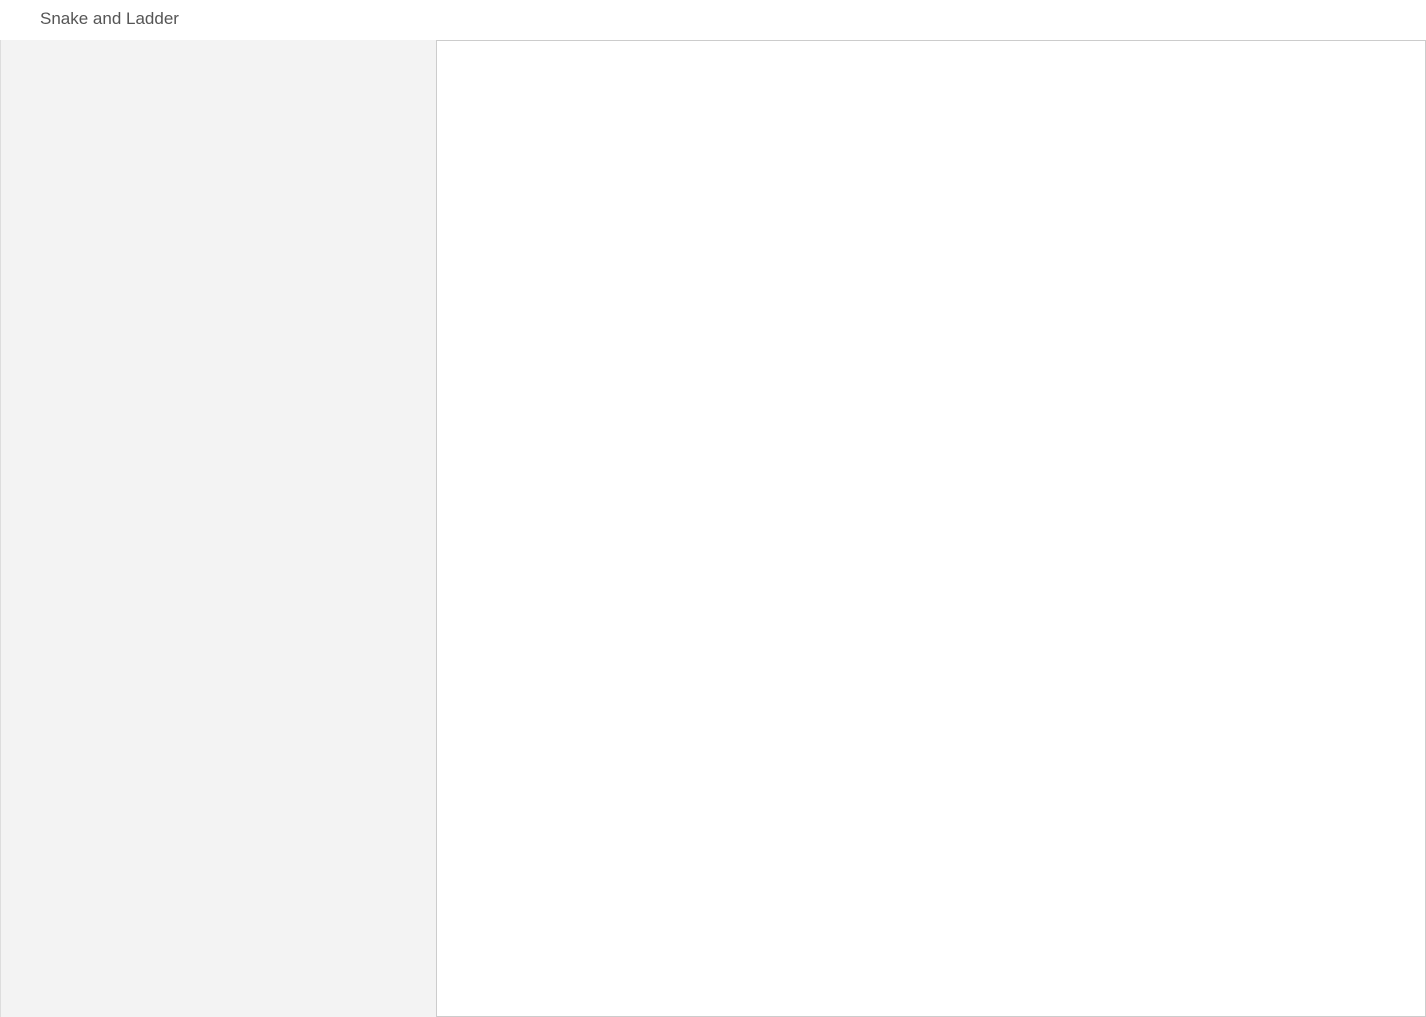 The width and height of the screenshot is (1426, 1017). Describe the element at coordinates (109, 18) in the screenshot. I see `window-title: Snake and Ladder` at that location.